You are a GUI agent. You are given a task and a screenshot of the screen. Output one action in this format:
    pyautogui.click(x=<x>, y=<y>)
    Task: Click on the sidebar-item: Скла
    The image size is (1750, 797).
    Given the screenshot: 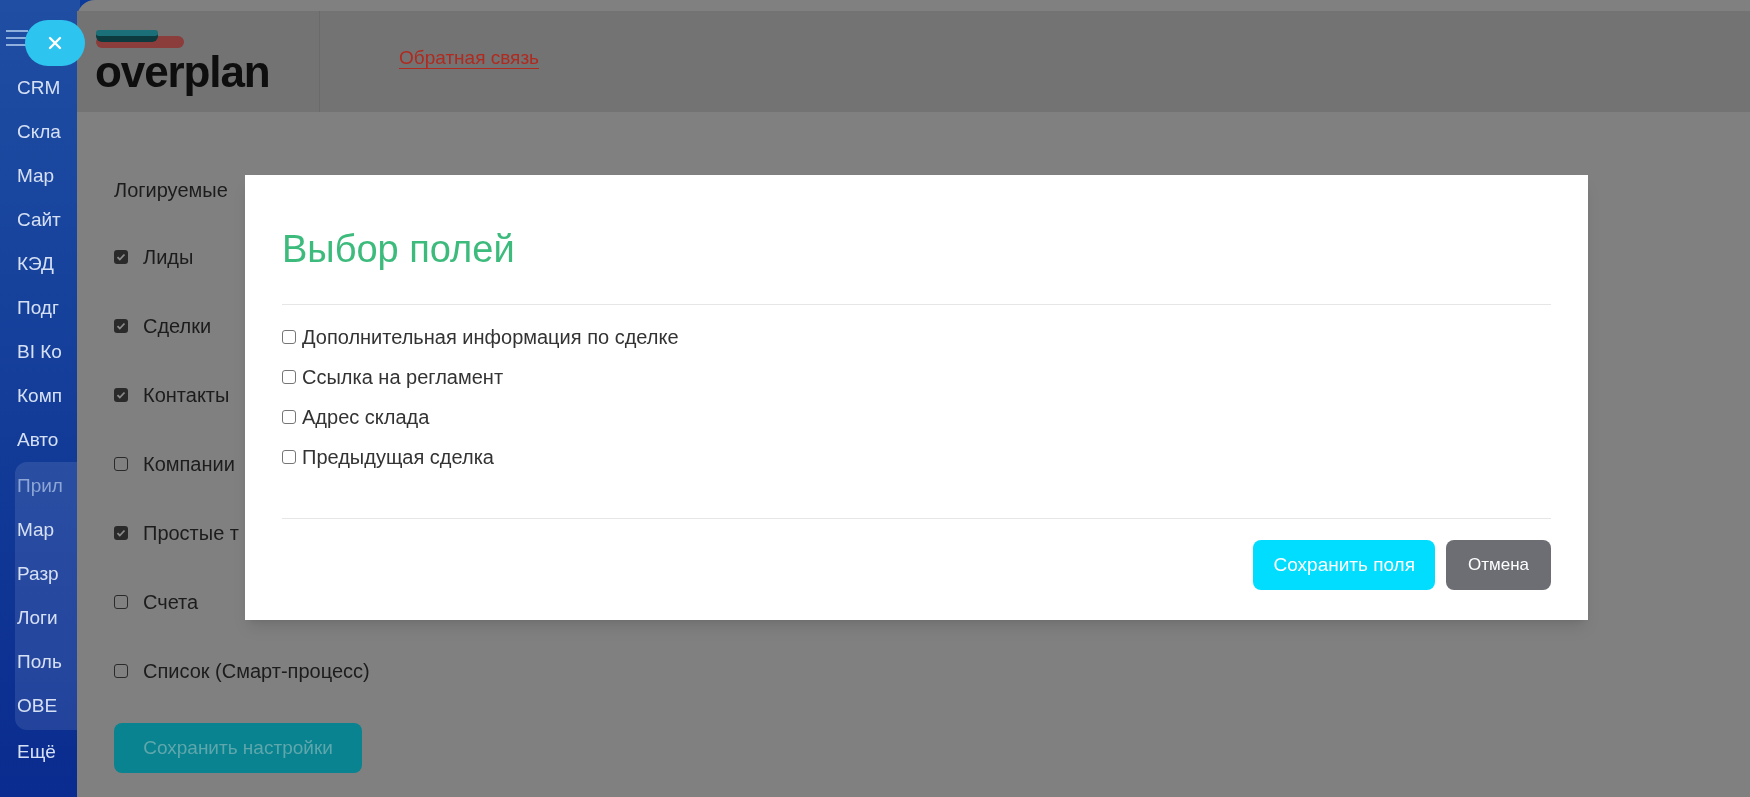 What is the action you would take?
    pyautogui.click(x=48, y=132)
    